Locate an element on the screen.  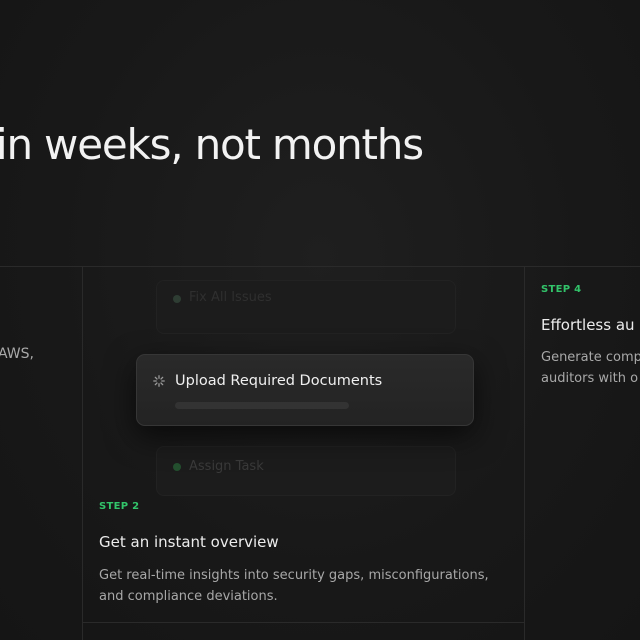
step1-desc-fragment: AWS, is located at coordinates (17, 354).